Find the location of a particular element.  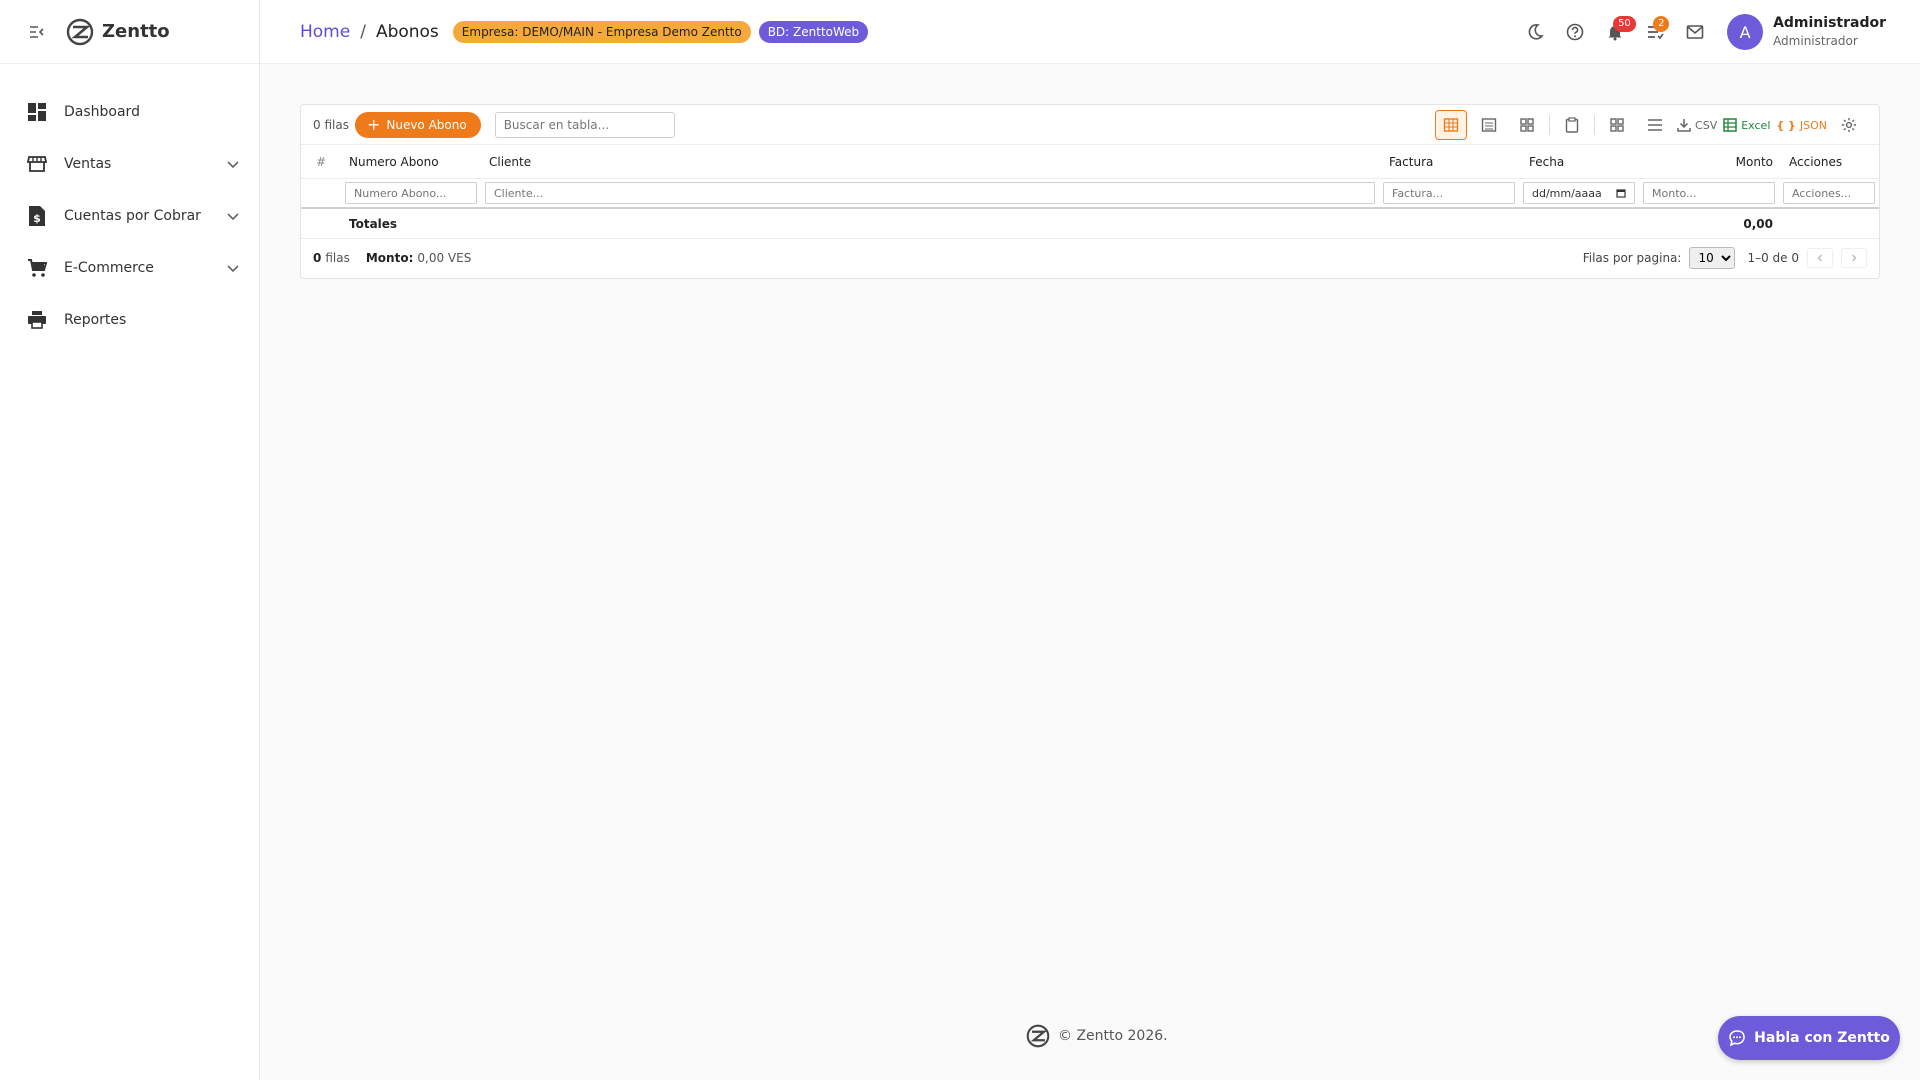

chat-bubble-icon is located at coordinates (1737, 1038).